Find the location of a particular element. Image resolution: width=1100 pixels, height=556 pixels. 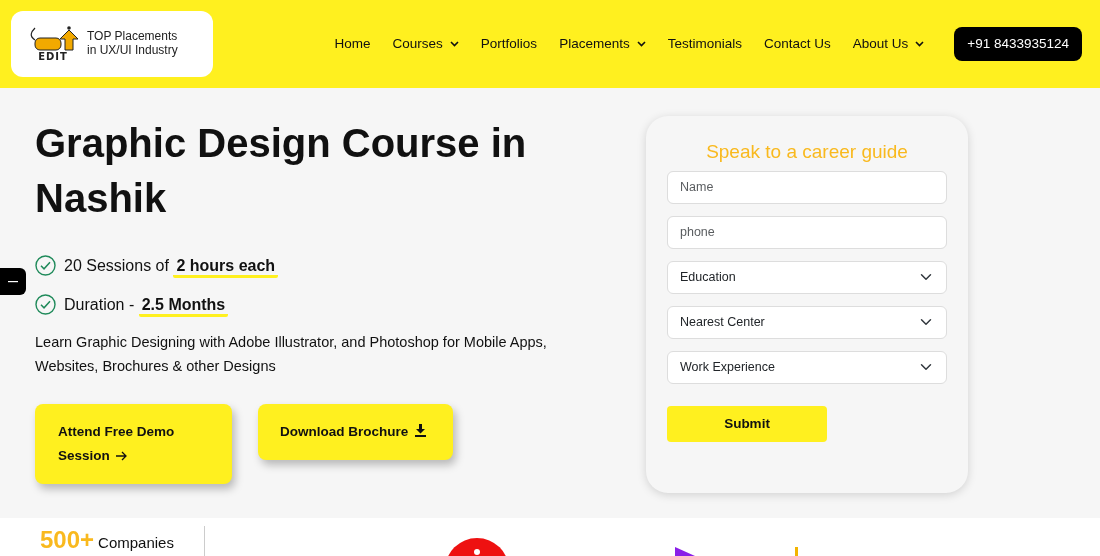

stat-label: Companies is located at coordinates (136, 543).